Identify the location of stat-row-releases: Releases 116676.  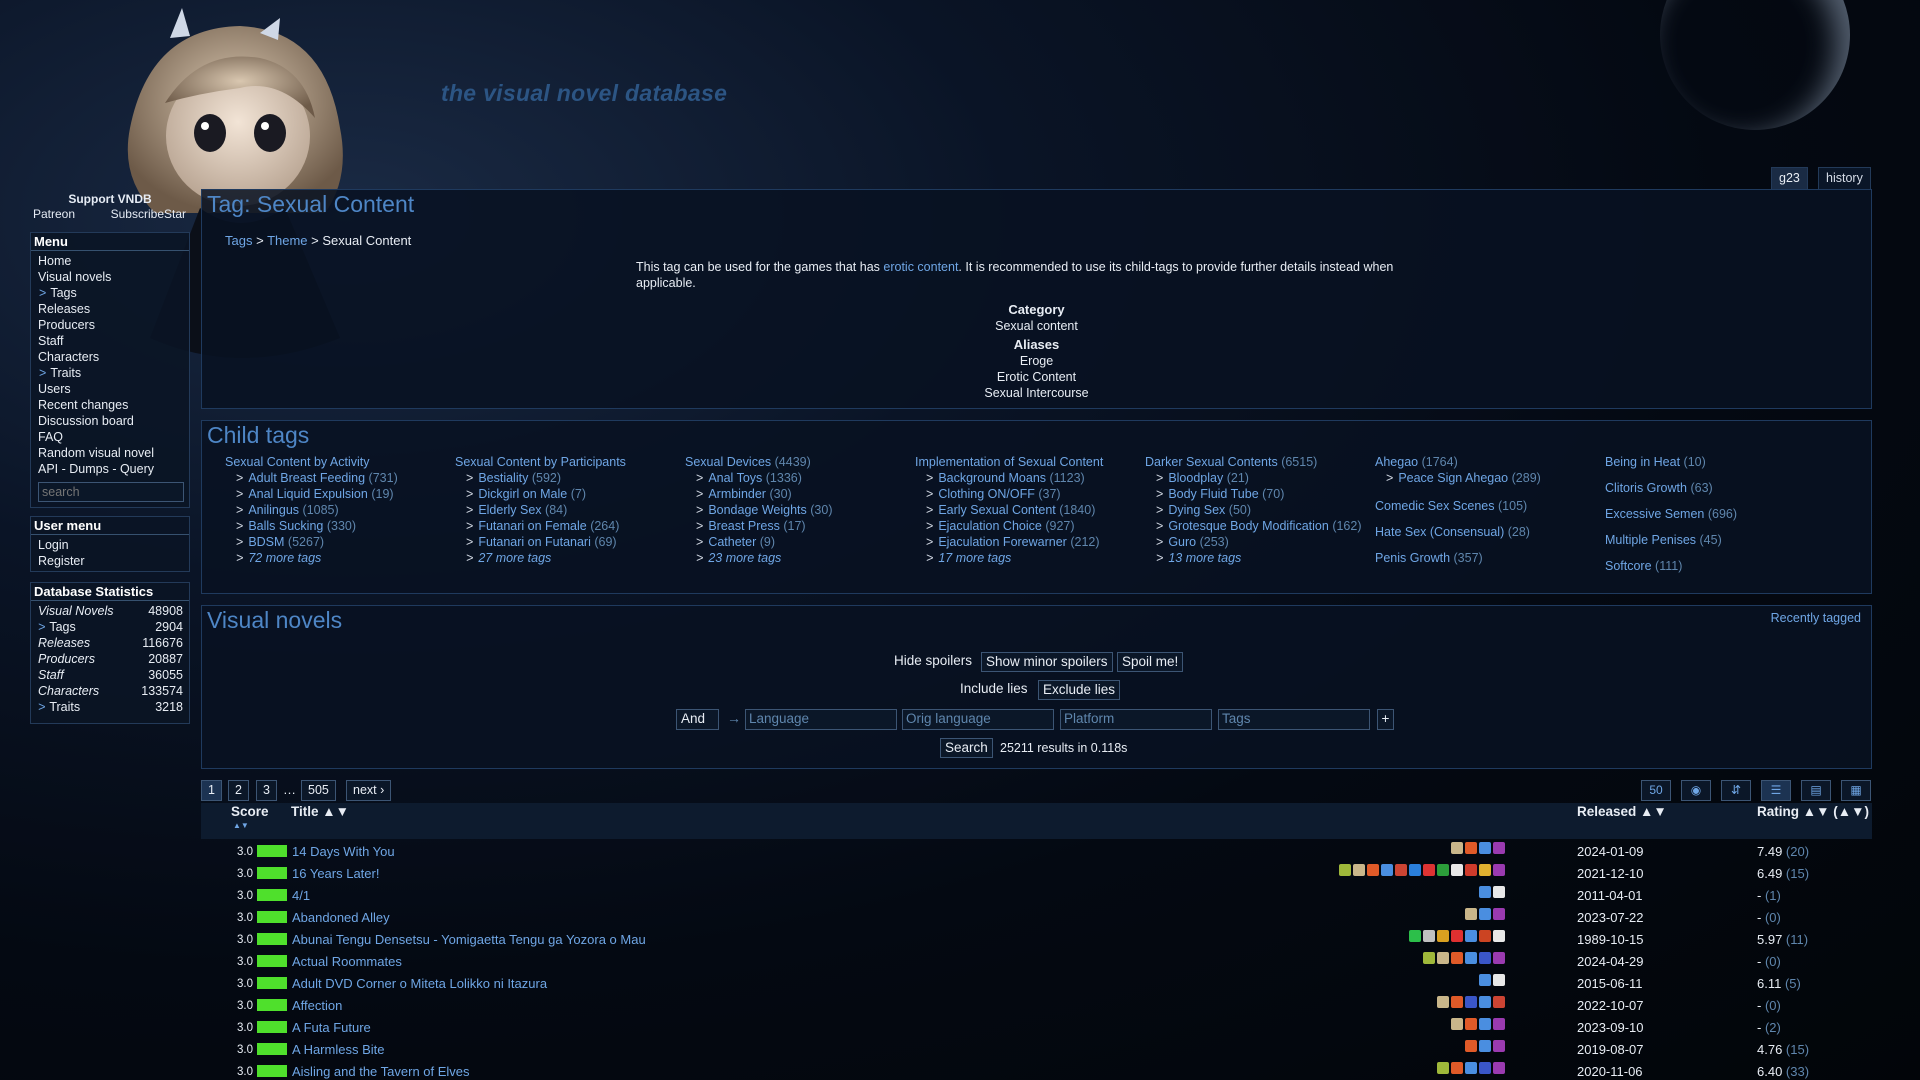
(113, 643).